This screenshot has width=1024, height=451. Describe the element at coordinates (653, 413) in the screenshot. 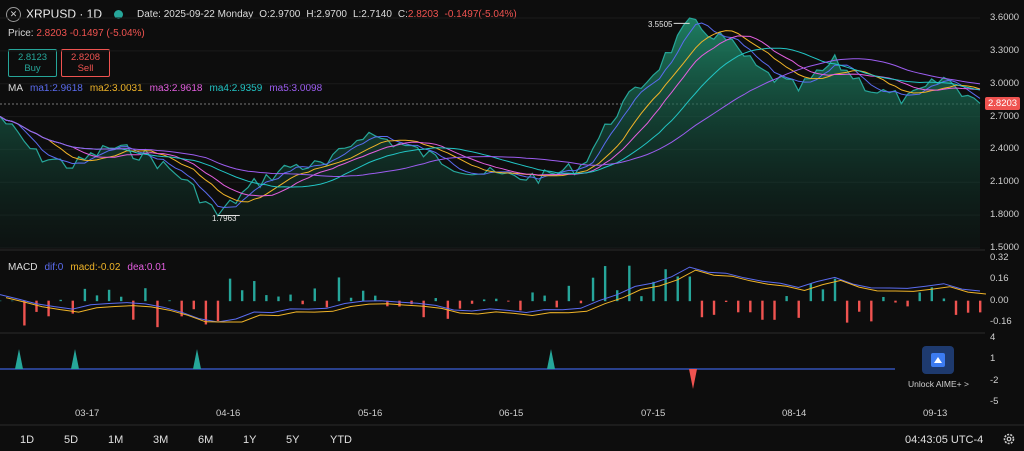

I see `x-tick-label: 07-15` at that location.